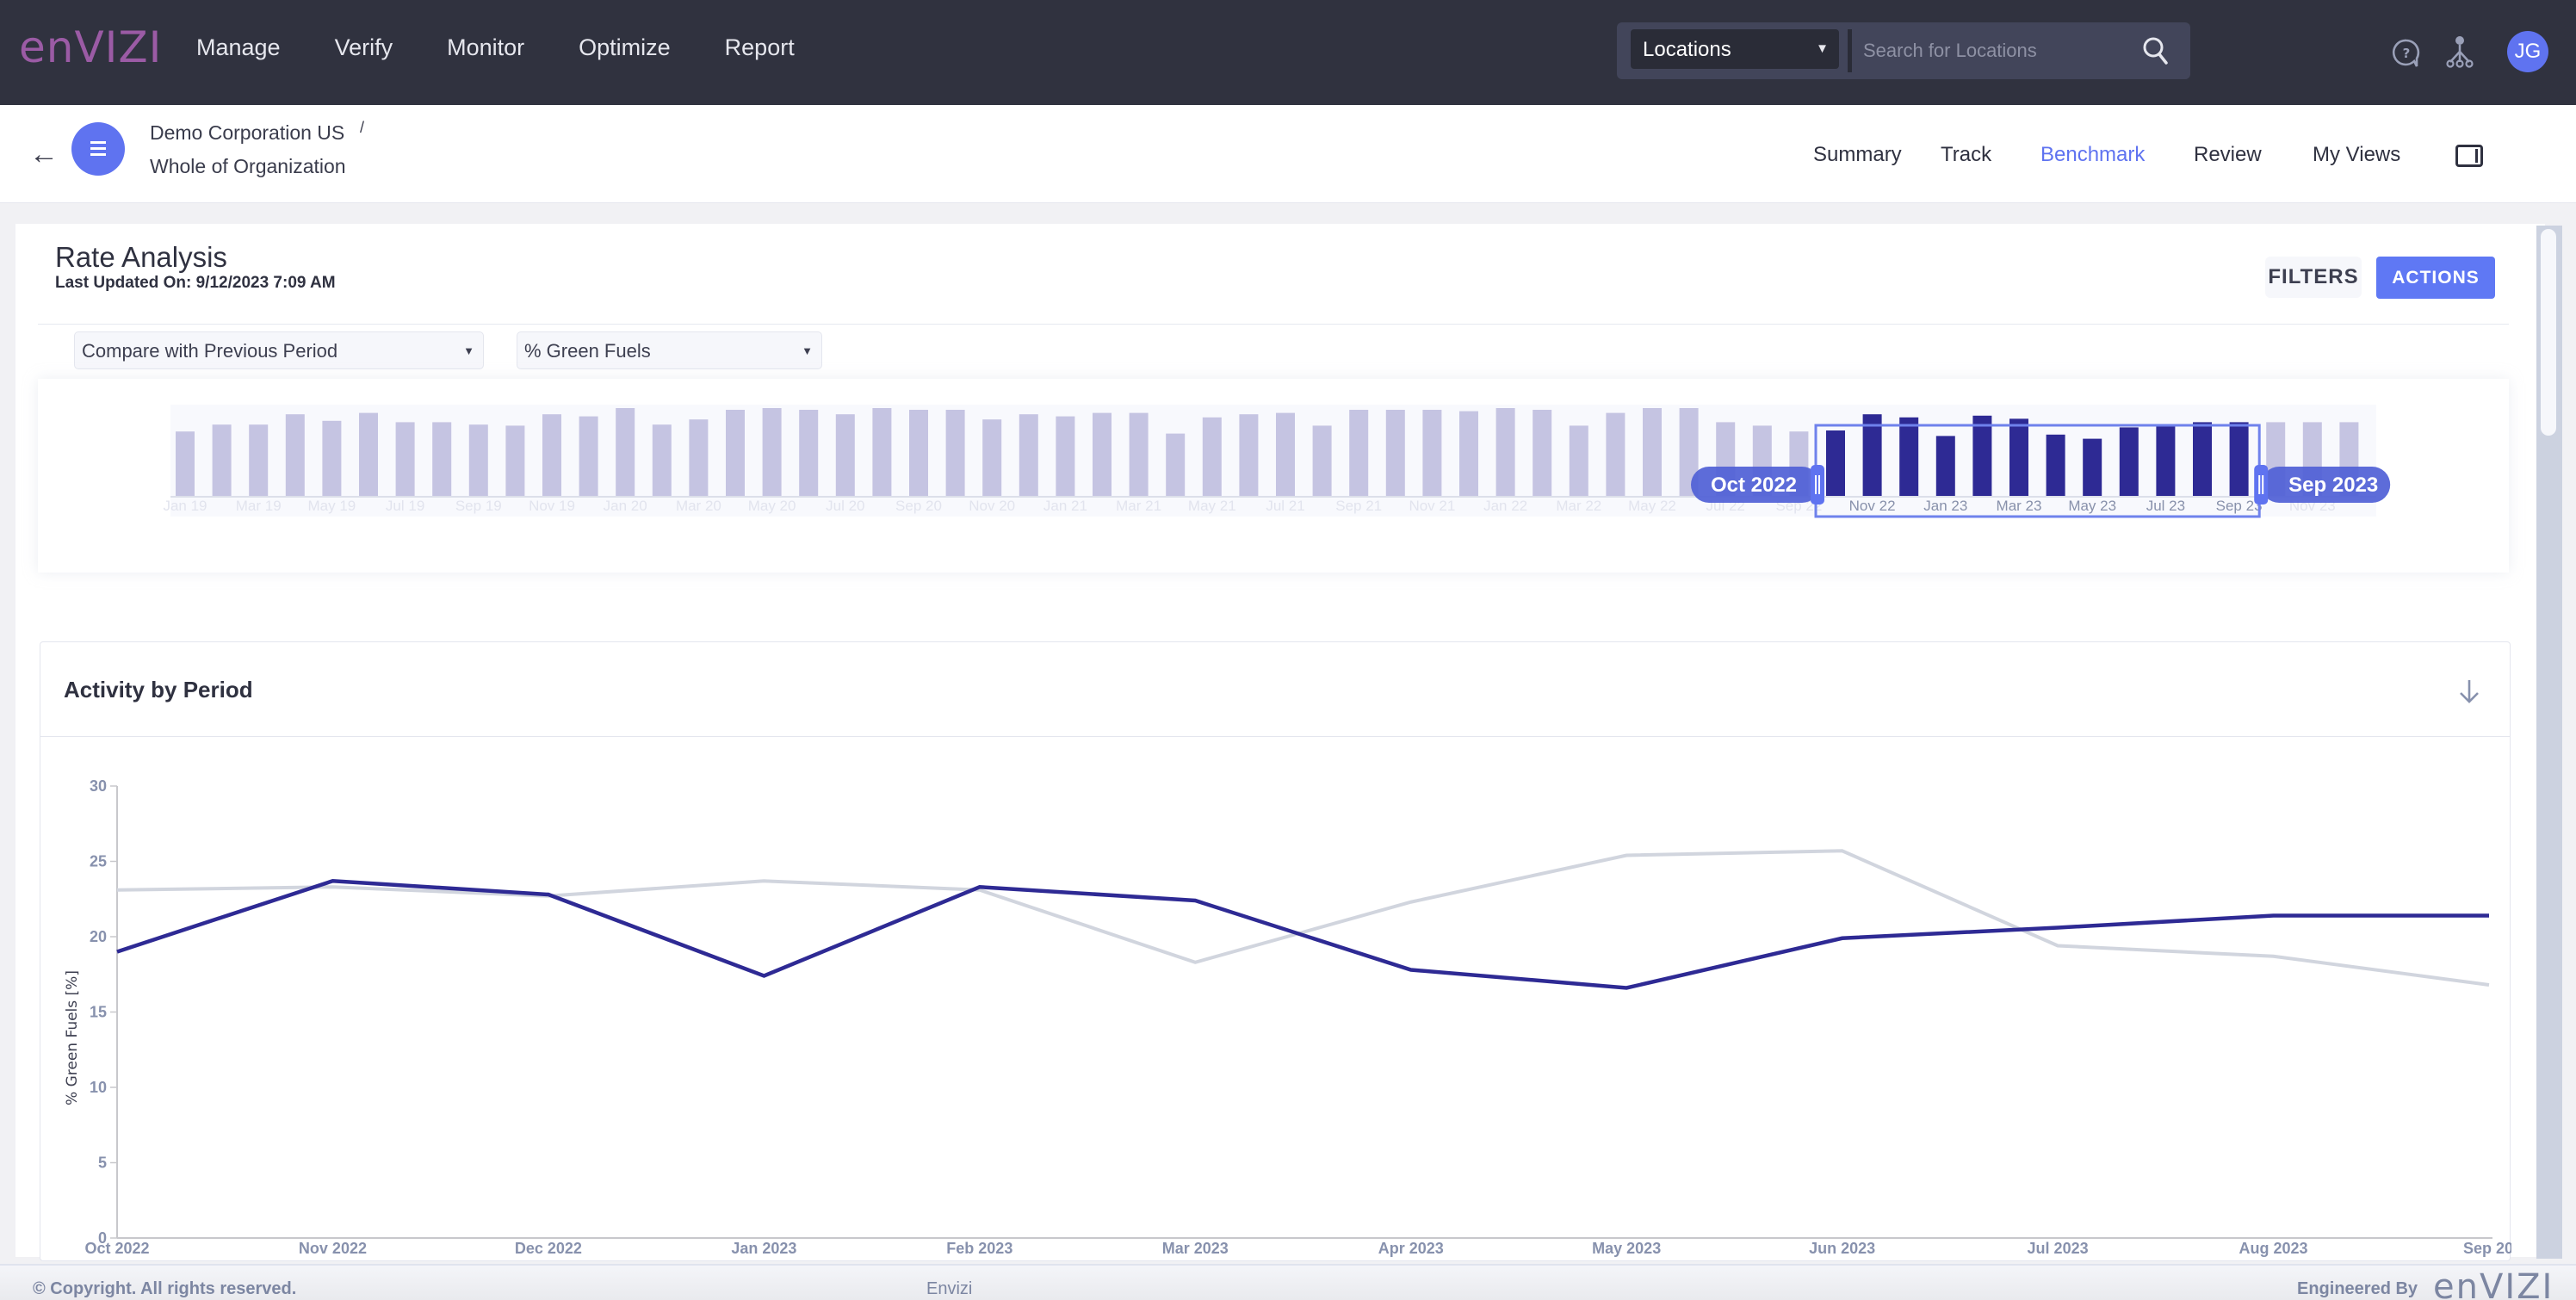 The height and width of the screenshot is (1300, 2576). I want to click on x-tick-label: Dec 2022, so click(548, 1248).